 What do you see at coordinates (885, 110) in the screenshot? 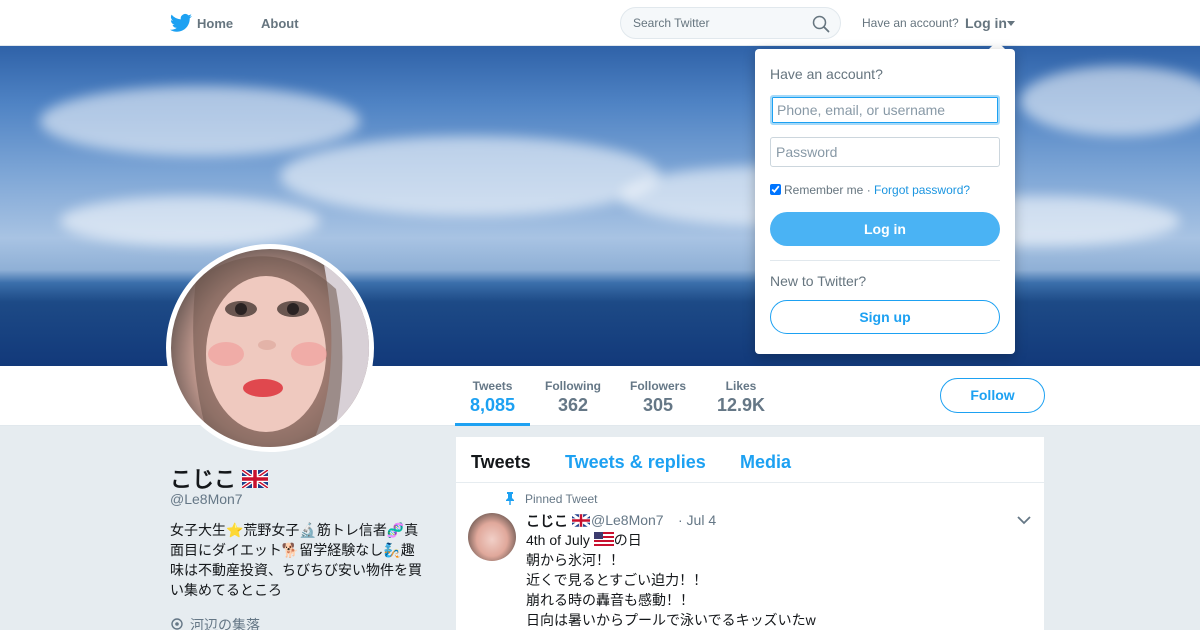
I see `username-field` at bounding box center [885, 110].